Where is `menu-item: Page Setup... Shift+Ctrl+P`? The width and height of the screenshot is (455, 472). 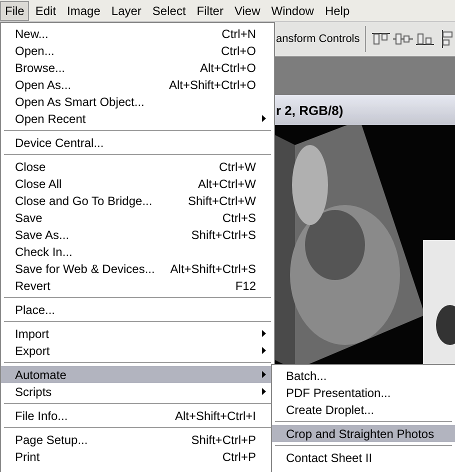
menu-item: Page Setup... Shift+Ctrl+P is located at coordinates (137, 439).